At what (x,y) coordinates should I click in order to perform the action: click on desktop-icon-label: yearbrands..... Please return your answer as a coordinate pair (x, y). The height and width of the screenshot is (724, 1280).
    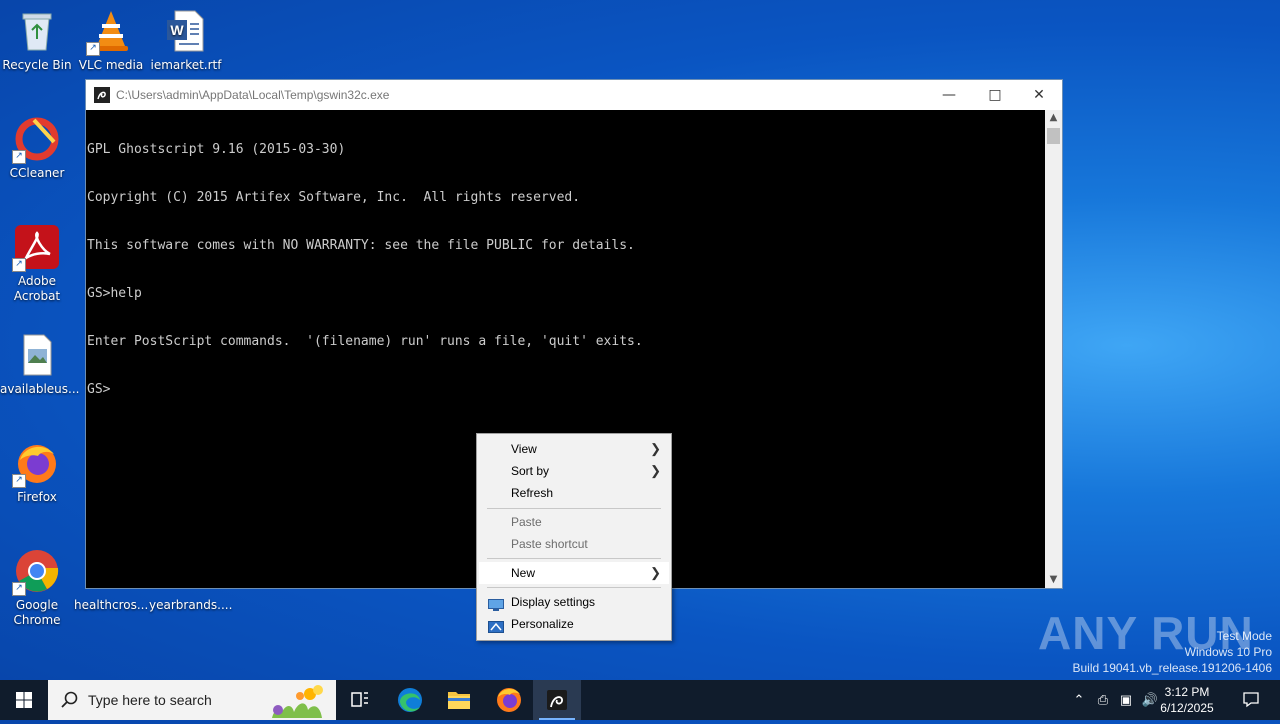
    Looking at the image, I should click on (191, 605).